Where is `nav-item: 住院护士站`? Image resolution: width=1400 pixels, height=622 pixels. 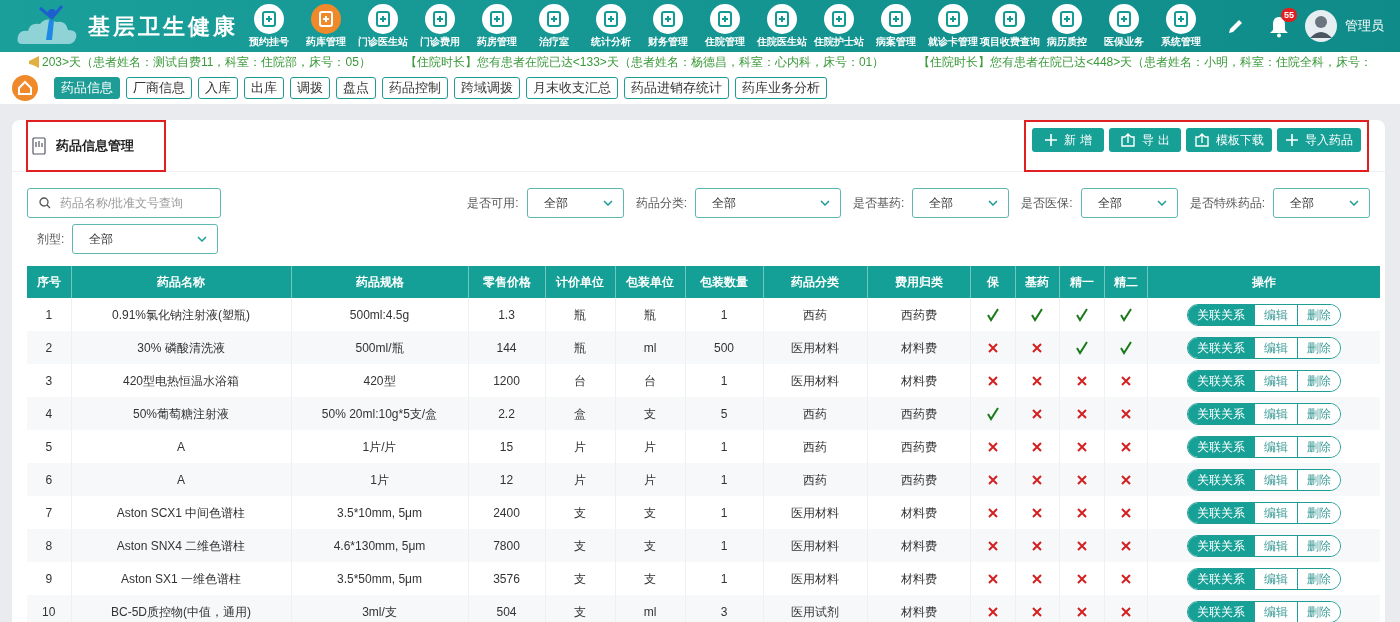
nav-item: 住院护士站 is located at coordinates (838, 26).